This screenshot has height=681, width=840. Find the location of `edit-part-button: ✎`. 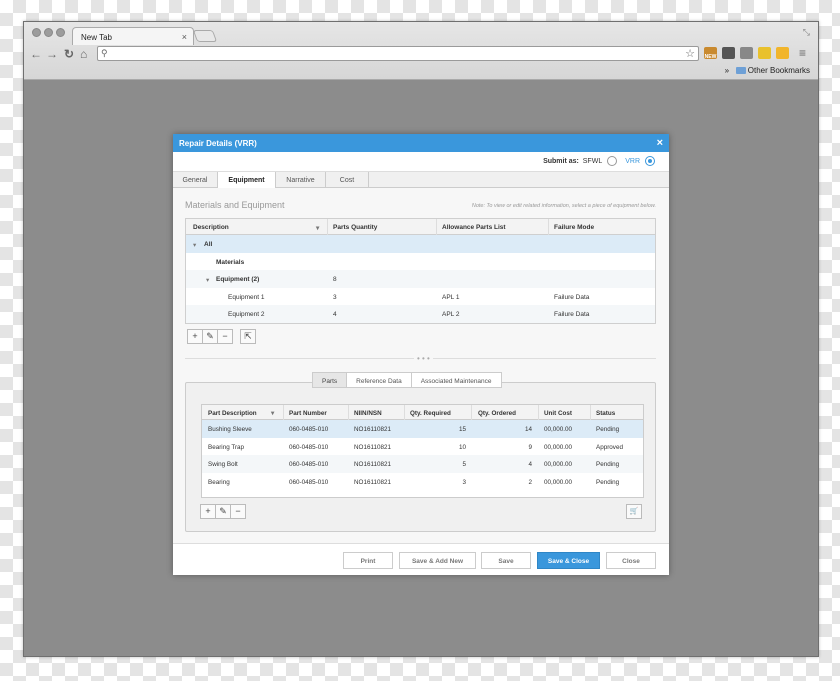

edit-part-button: ✎ is located at coordinates (223, 511).